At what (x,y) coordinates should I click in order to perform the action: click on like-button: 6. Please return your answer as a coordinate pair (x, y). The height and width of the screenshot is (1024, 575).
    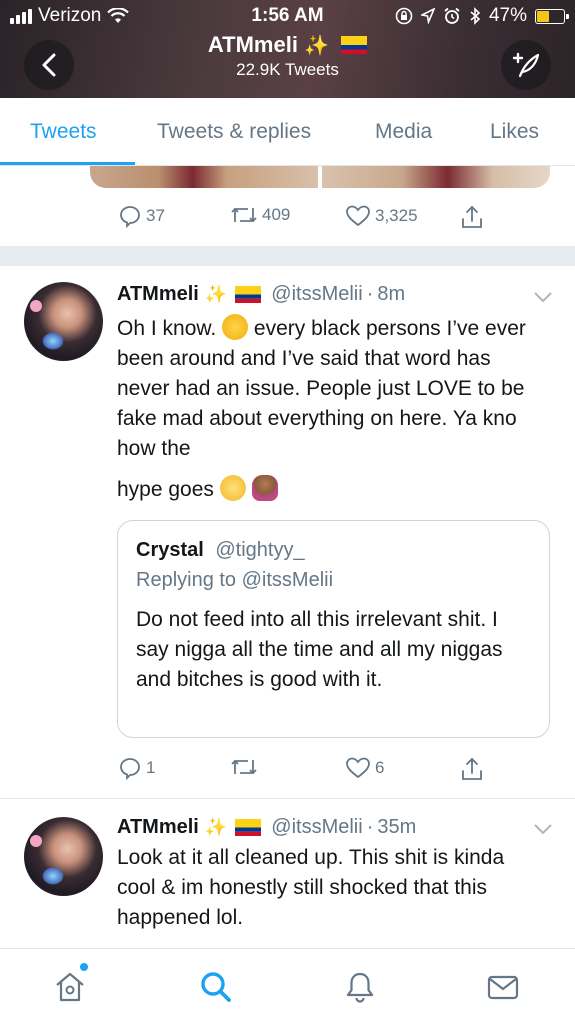
    Looking at the image, I should click on (364, 768).